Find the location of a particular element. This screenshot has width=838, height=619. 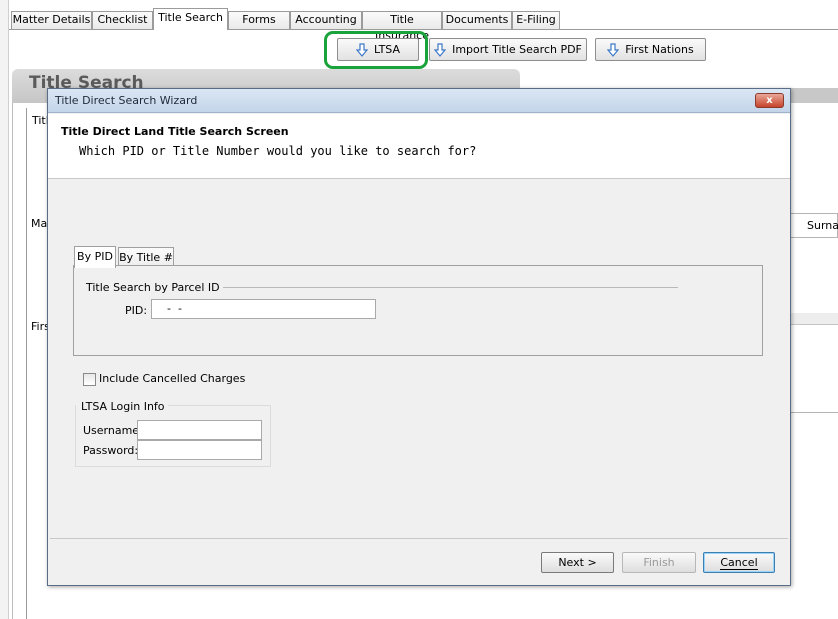

tab-label: Title Search is located at coordinates (190, 17).